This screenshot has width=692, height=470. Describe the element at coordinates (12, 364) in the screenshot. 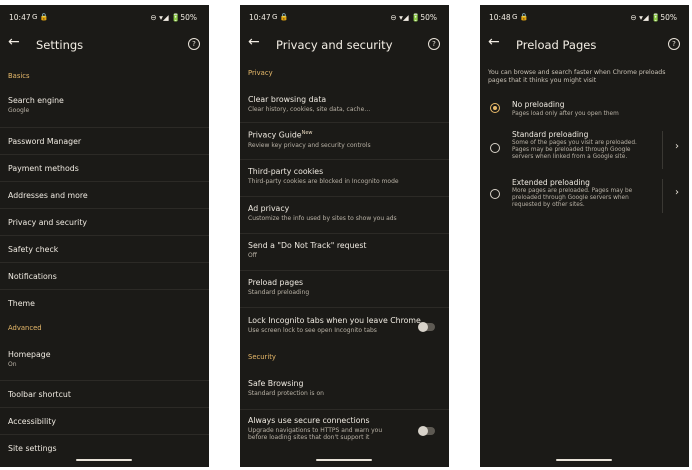

I see `item-subtitle: On` at that location.